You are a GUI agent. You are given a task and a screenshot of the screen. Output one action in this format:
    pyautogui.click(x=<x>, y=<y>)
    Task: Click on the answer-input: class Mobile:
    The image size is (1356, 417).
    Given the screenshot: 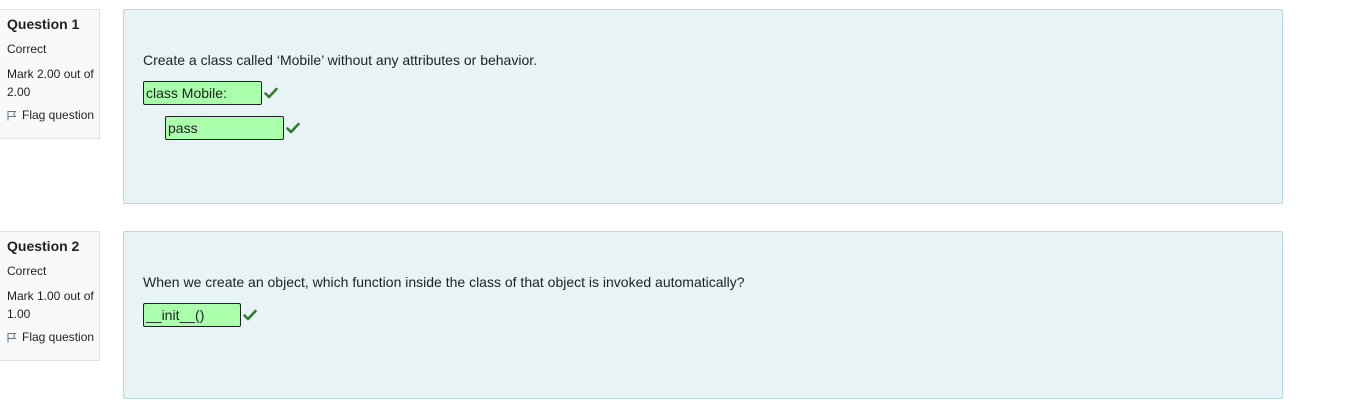 What is the action you would take?
    pyautogui.click(x=202, y=93)
    